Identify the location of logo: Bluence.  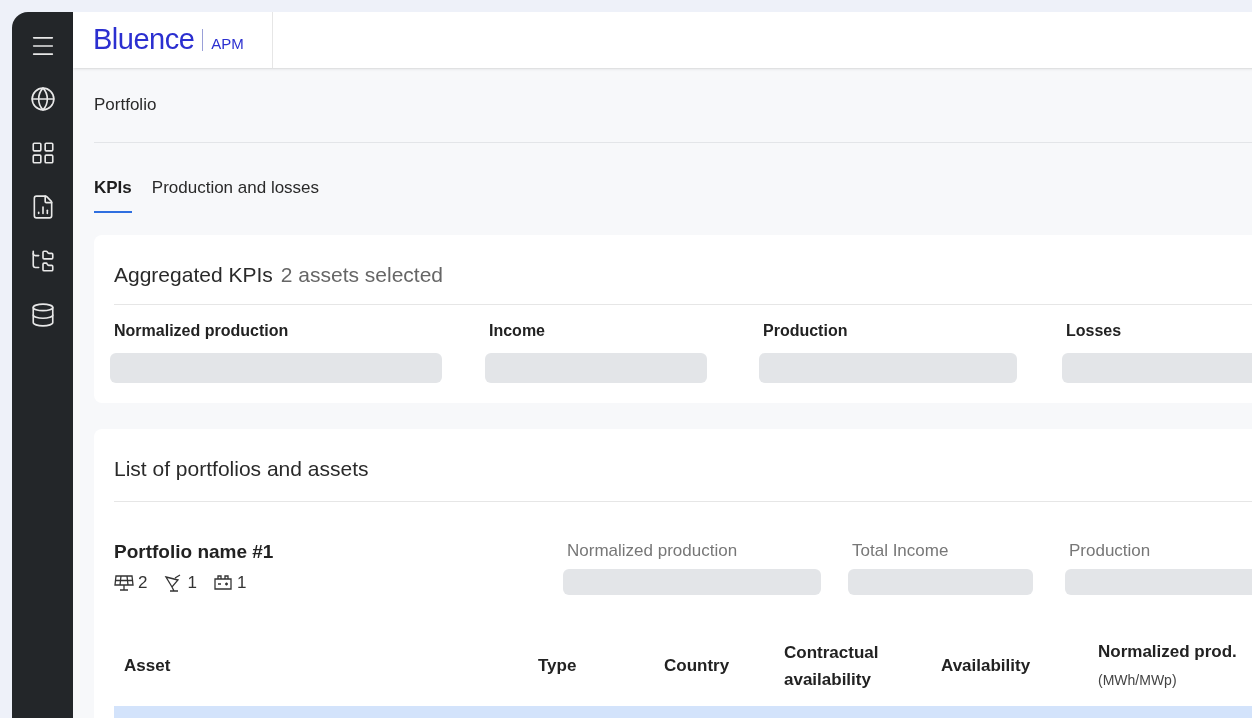
(144, 40).